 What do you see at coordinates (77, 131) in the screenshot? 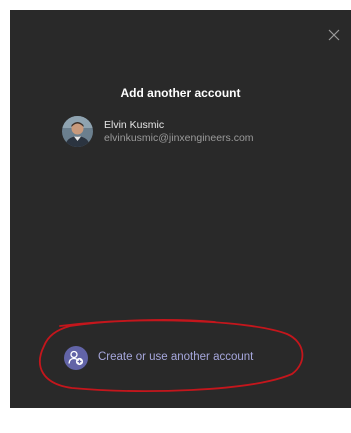
I see `avatar` at bounding box center [77, 131].